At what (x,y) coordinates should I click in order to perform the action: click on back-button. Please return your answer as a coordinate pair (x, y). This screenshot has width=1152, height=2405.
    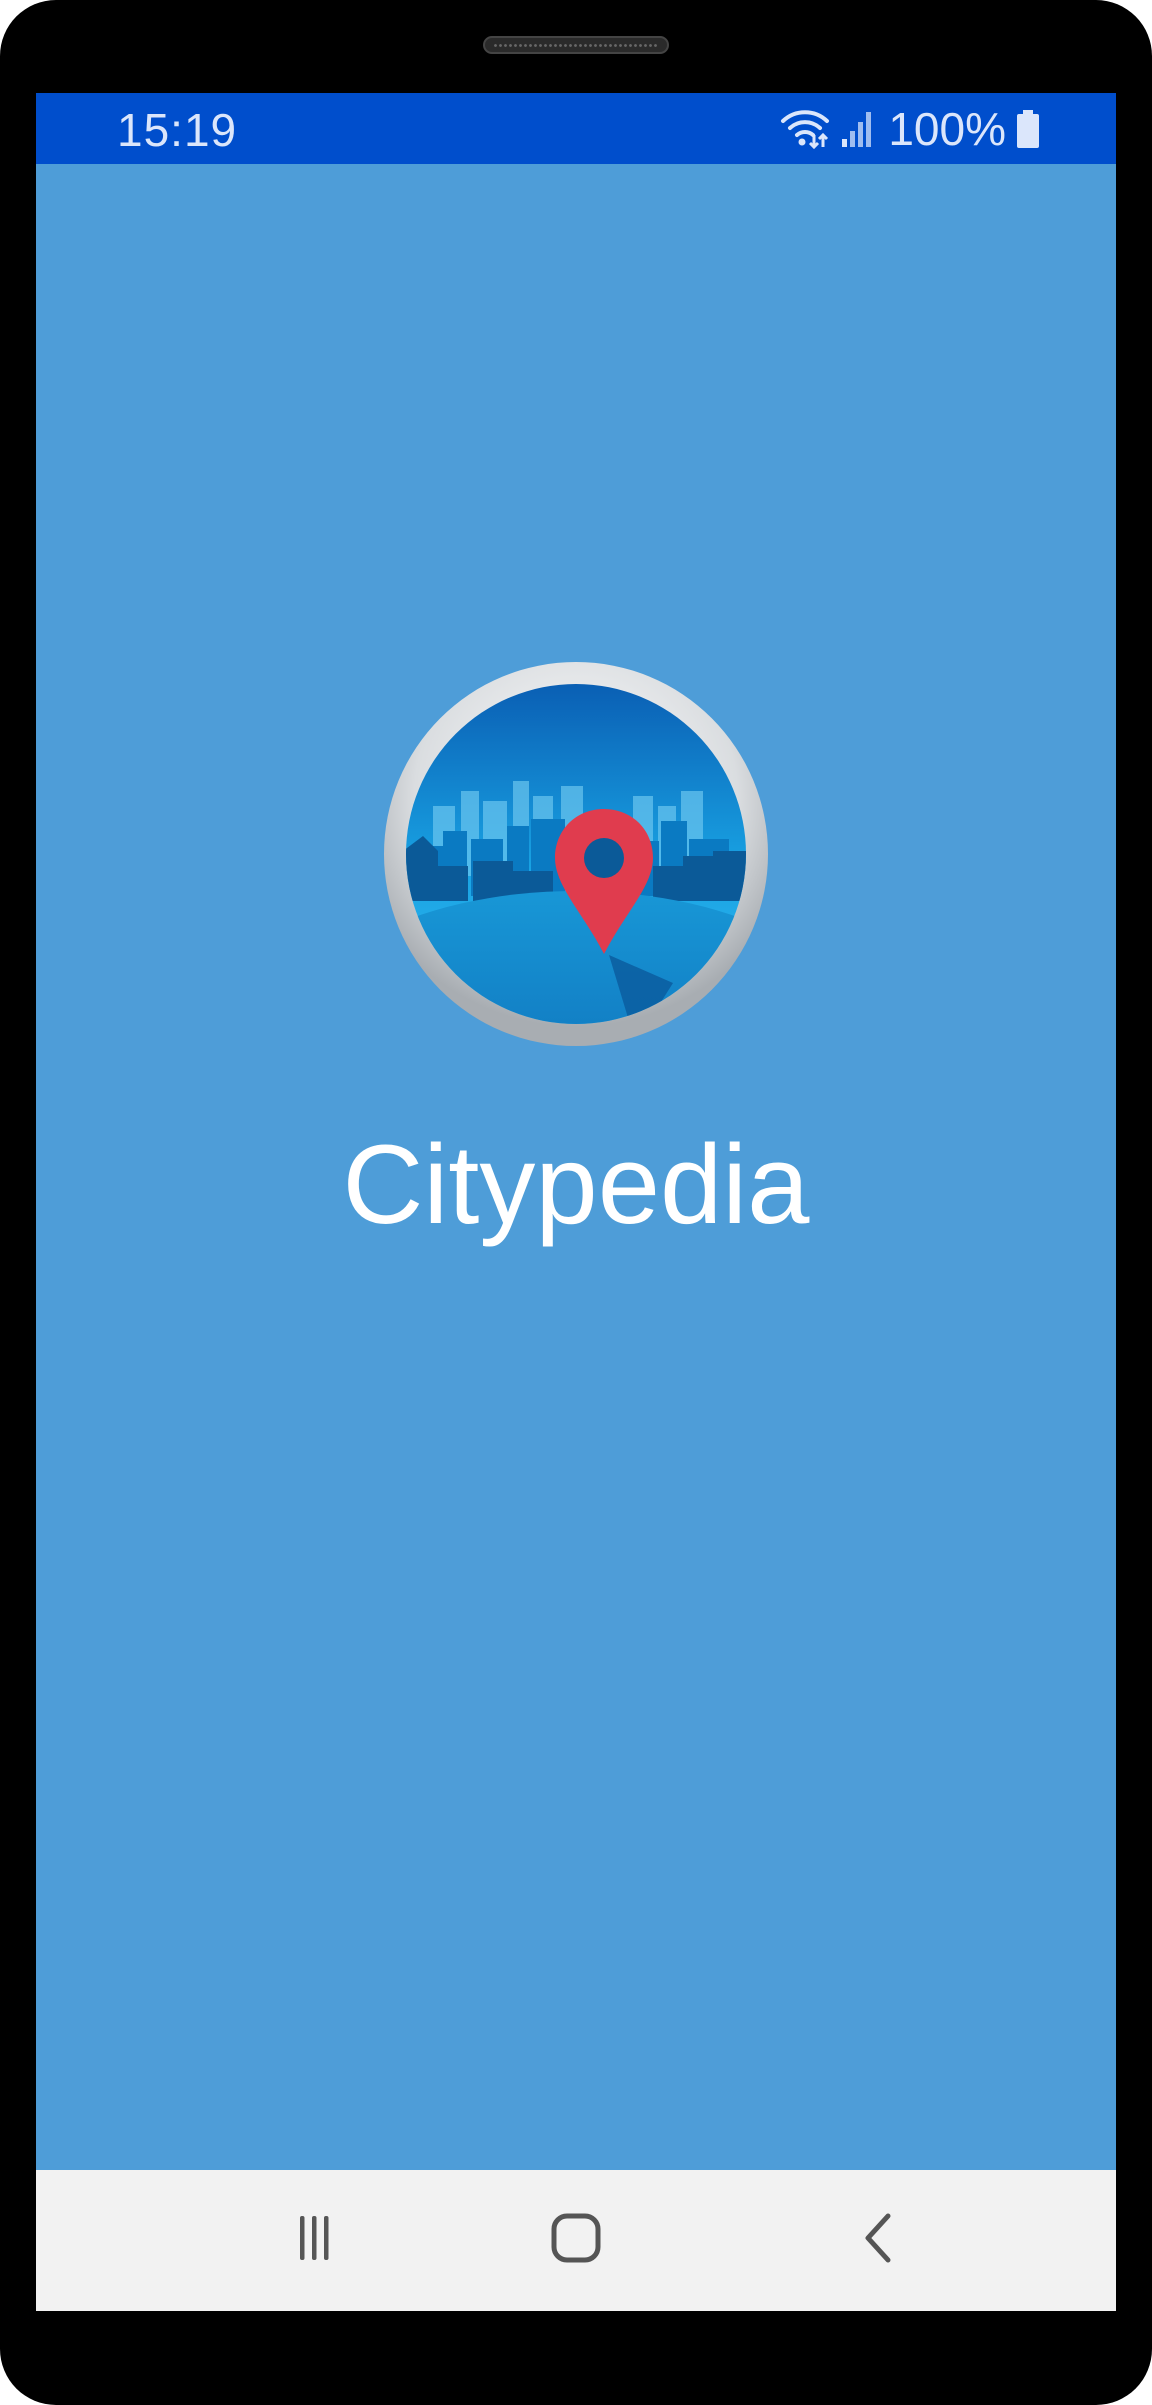
    Looking at the image, I should click on (878, 2238).